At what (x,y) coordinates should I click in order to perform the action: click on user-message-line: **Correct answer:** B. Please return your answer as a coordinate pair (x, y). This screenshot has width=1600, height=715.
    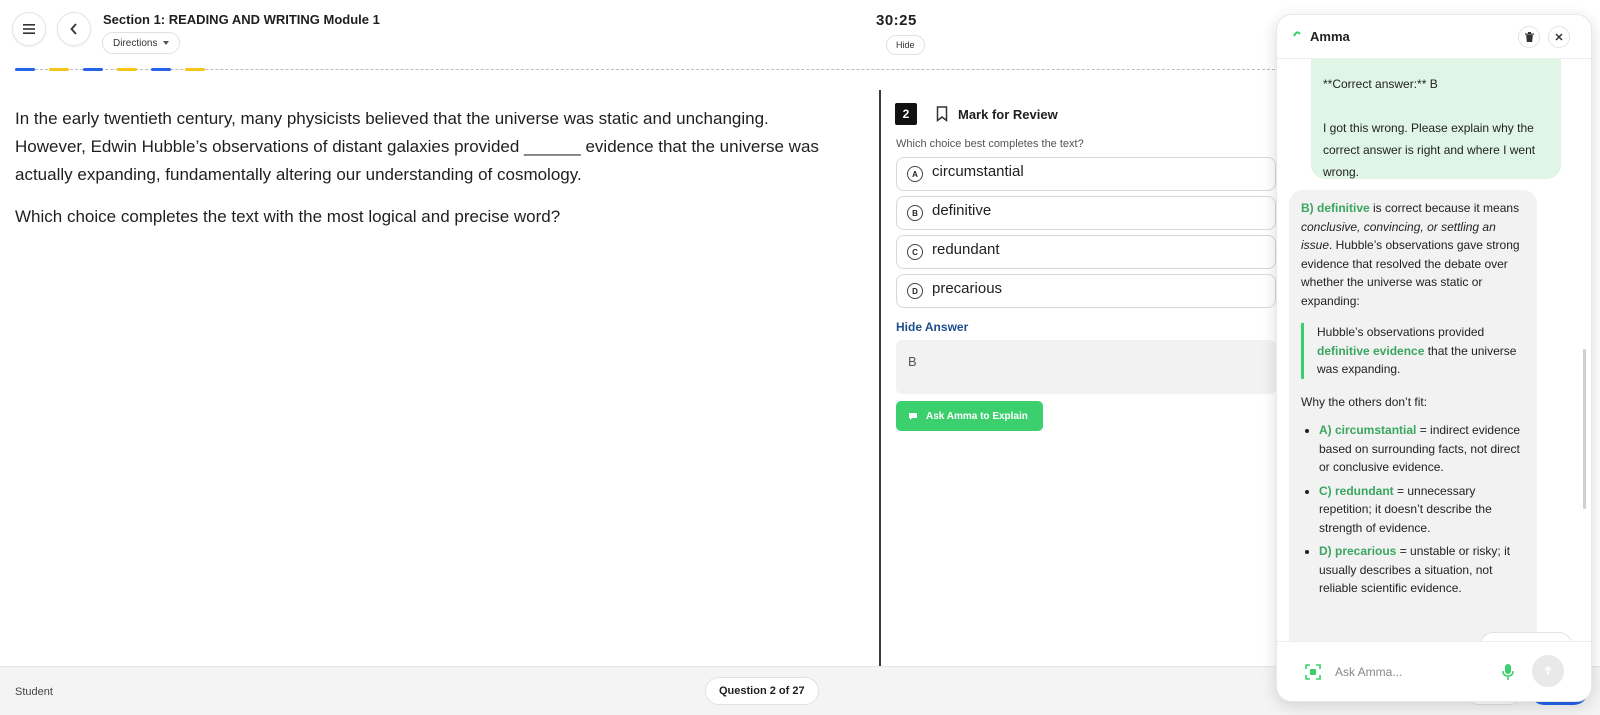
    Looking at the image, I should click on (1380, 84).